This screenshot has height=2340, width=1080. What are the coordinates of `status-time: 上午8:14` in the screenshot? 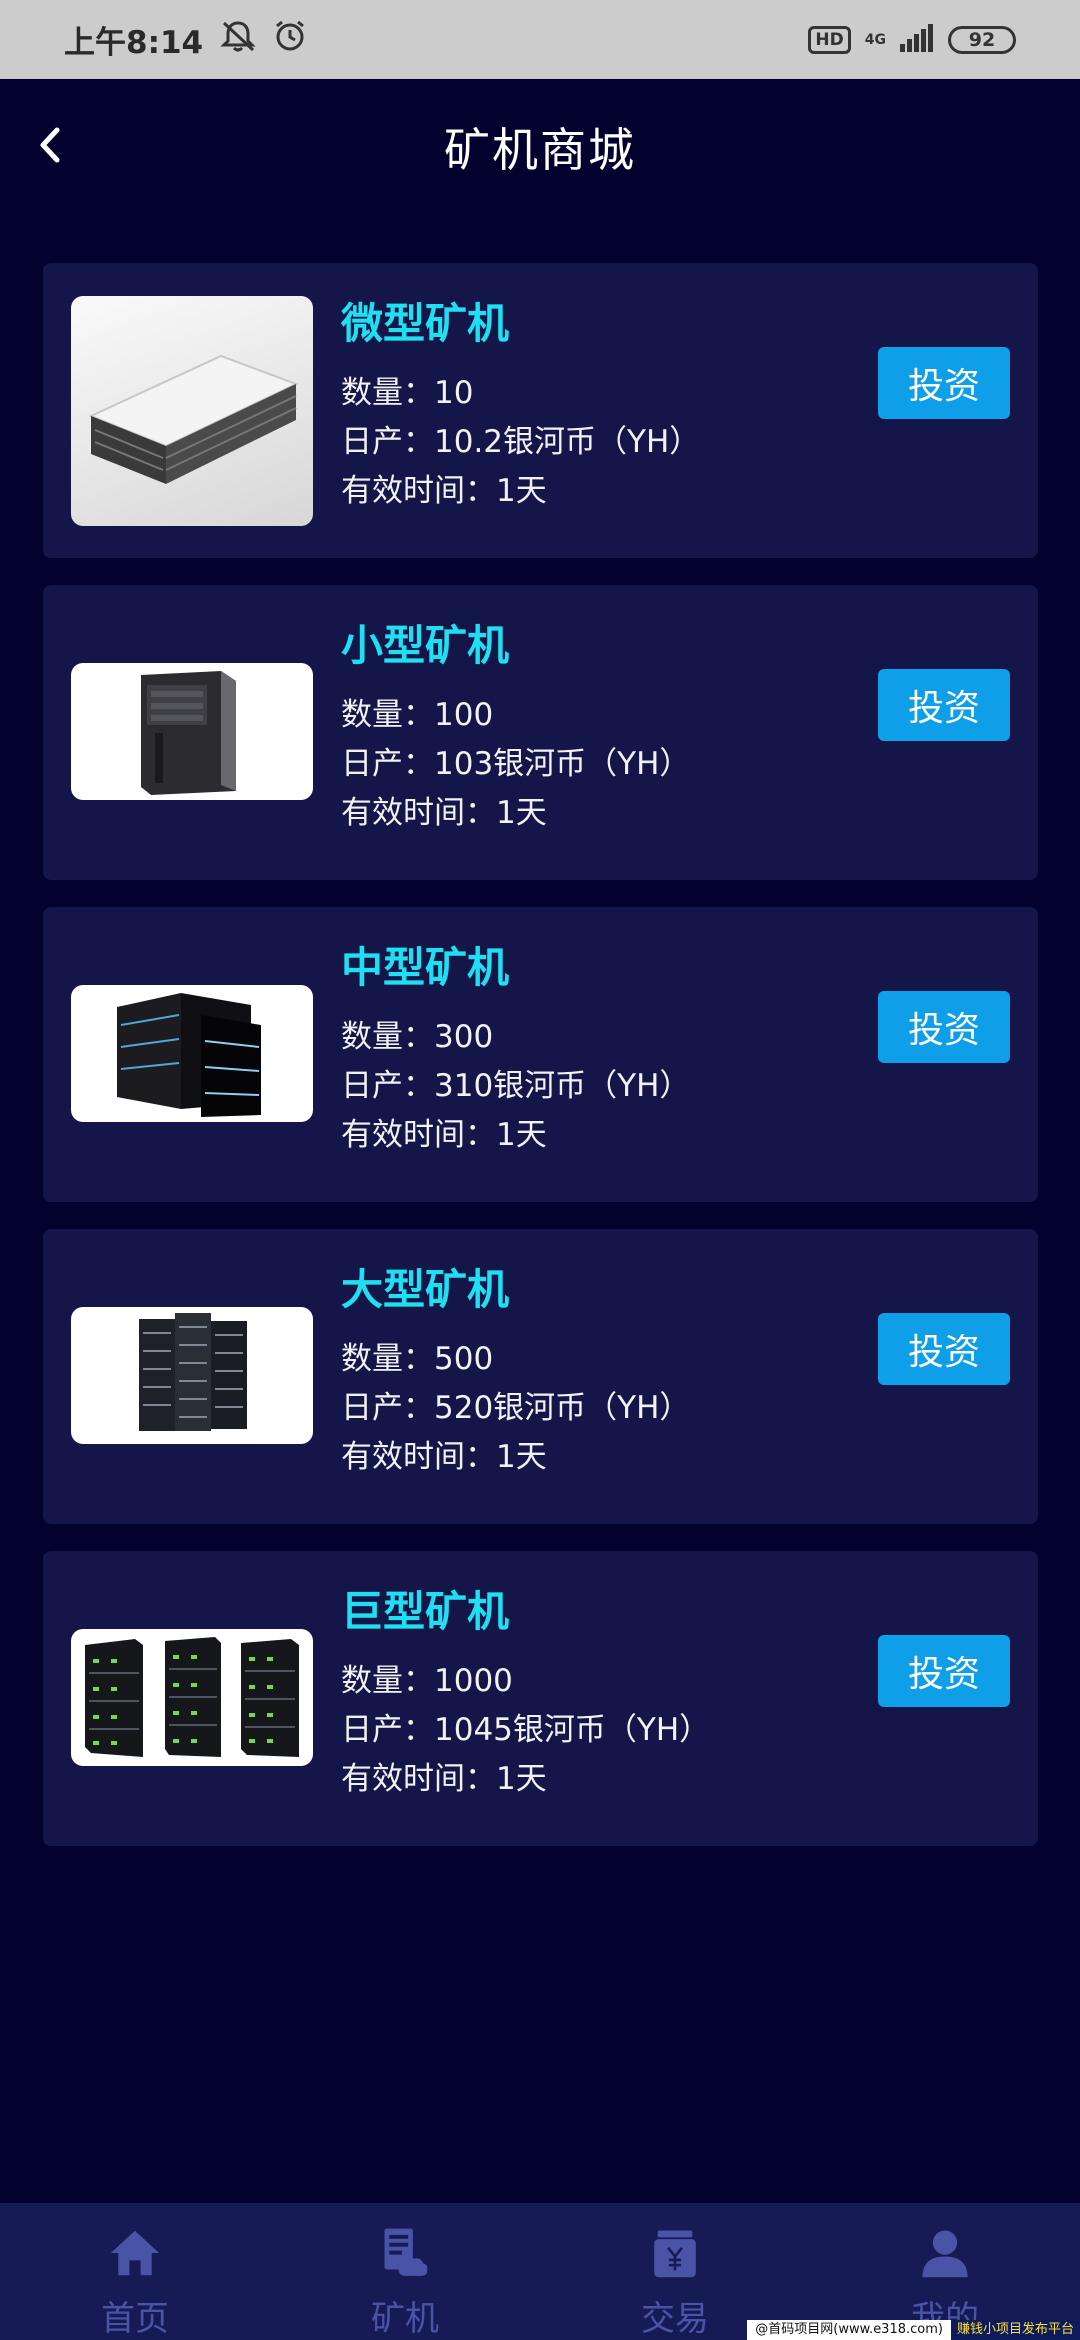 It's located at (134, 43).